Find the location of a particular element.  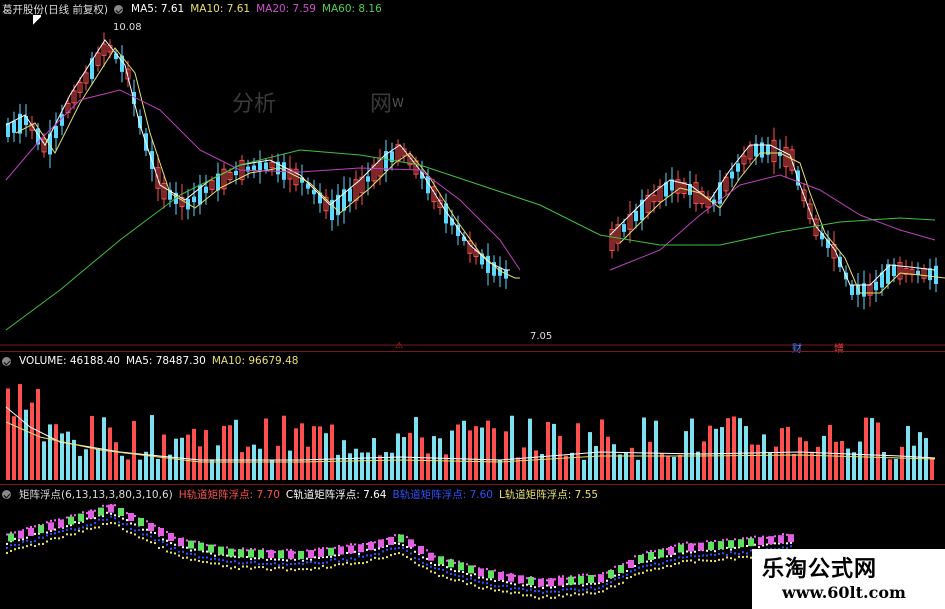

period-label: (日线 前复权) is located at coordinates (76, 9).